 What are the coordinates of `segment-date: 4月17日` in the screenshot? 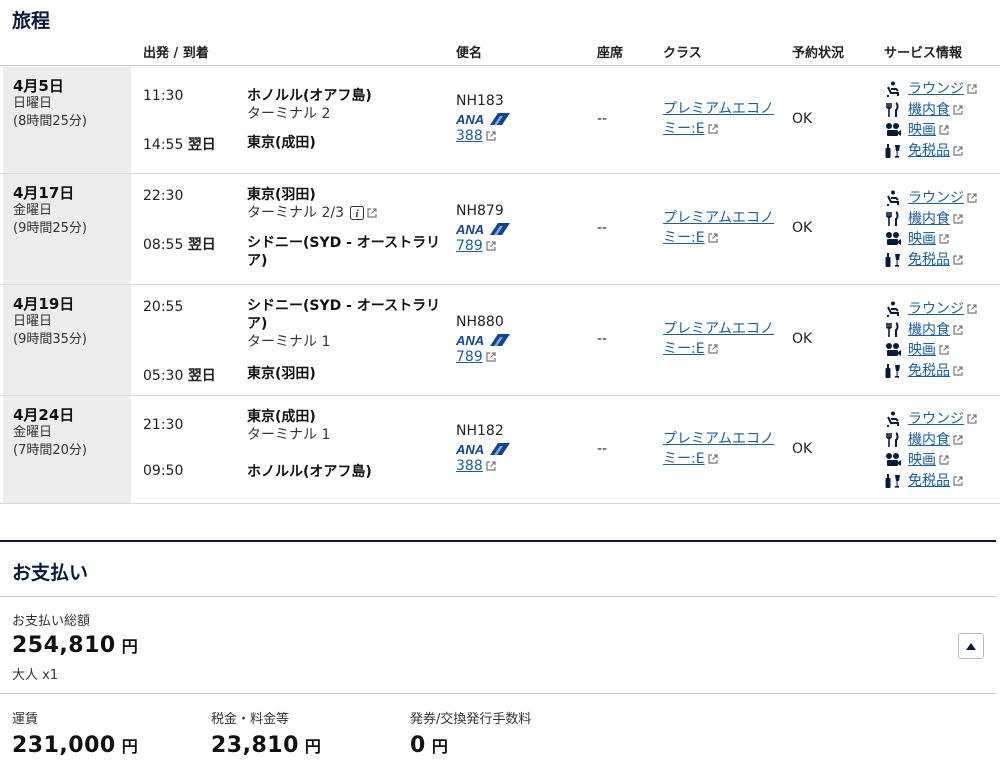 It's located at (44, 193).